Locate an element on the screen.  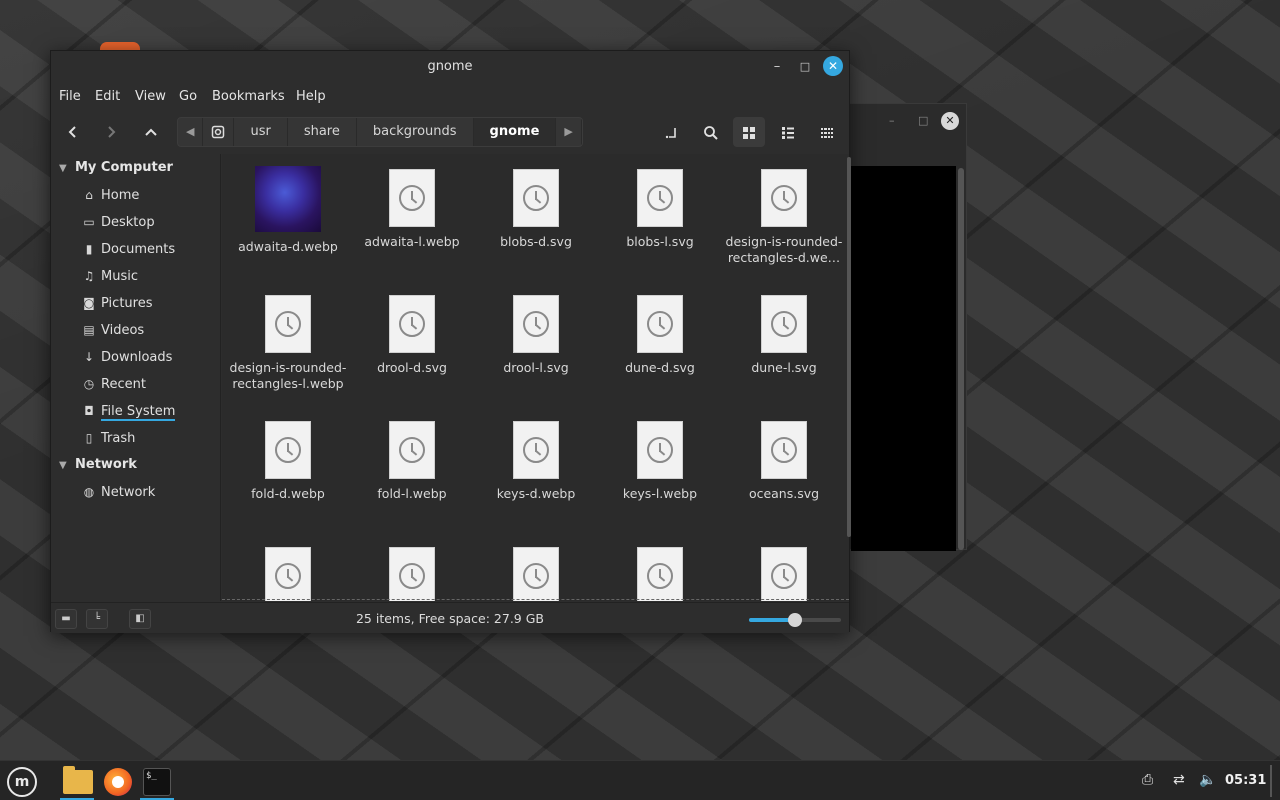
menu-bookmarks: Bookmarks is located at coordinates (248, 96).